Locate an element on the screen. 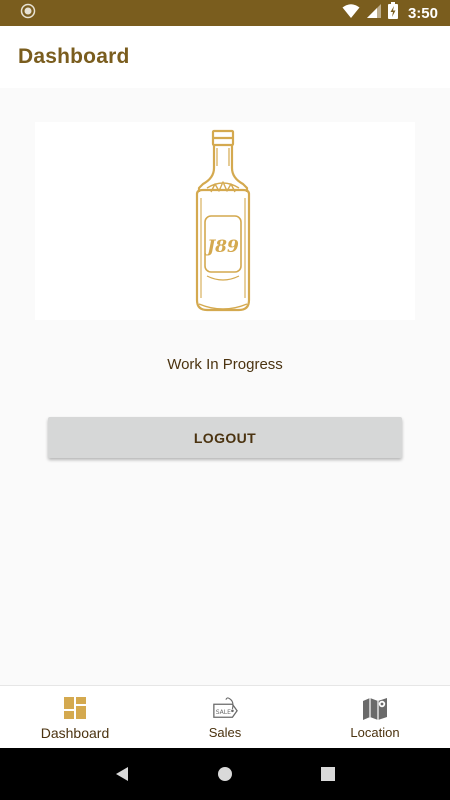 Image resolution: width=450 pixels, height=800 pixels. recents-icon is located at coordinates (328, 774).